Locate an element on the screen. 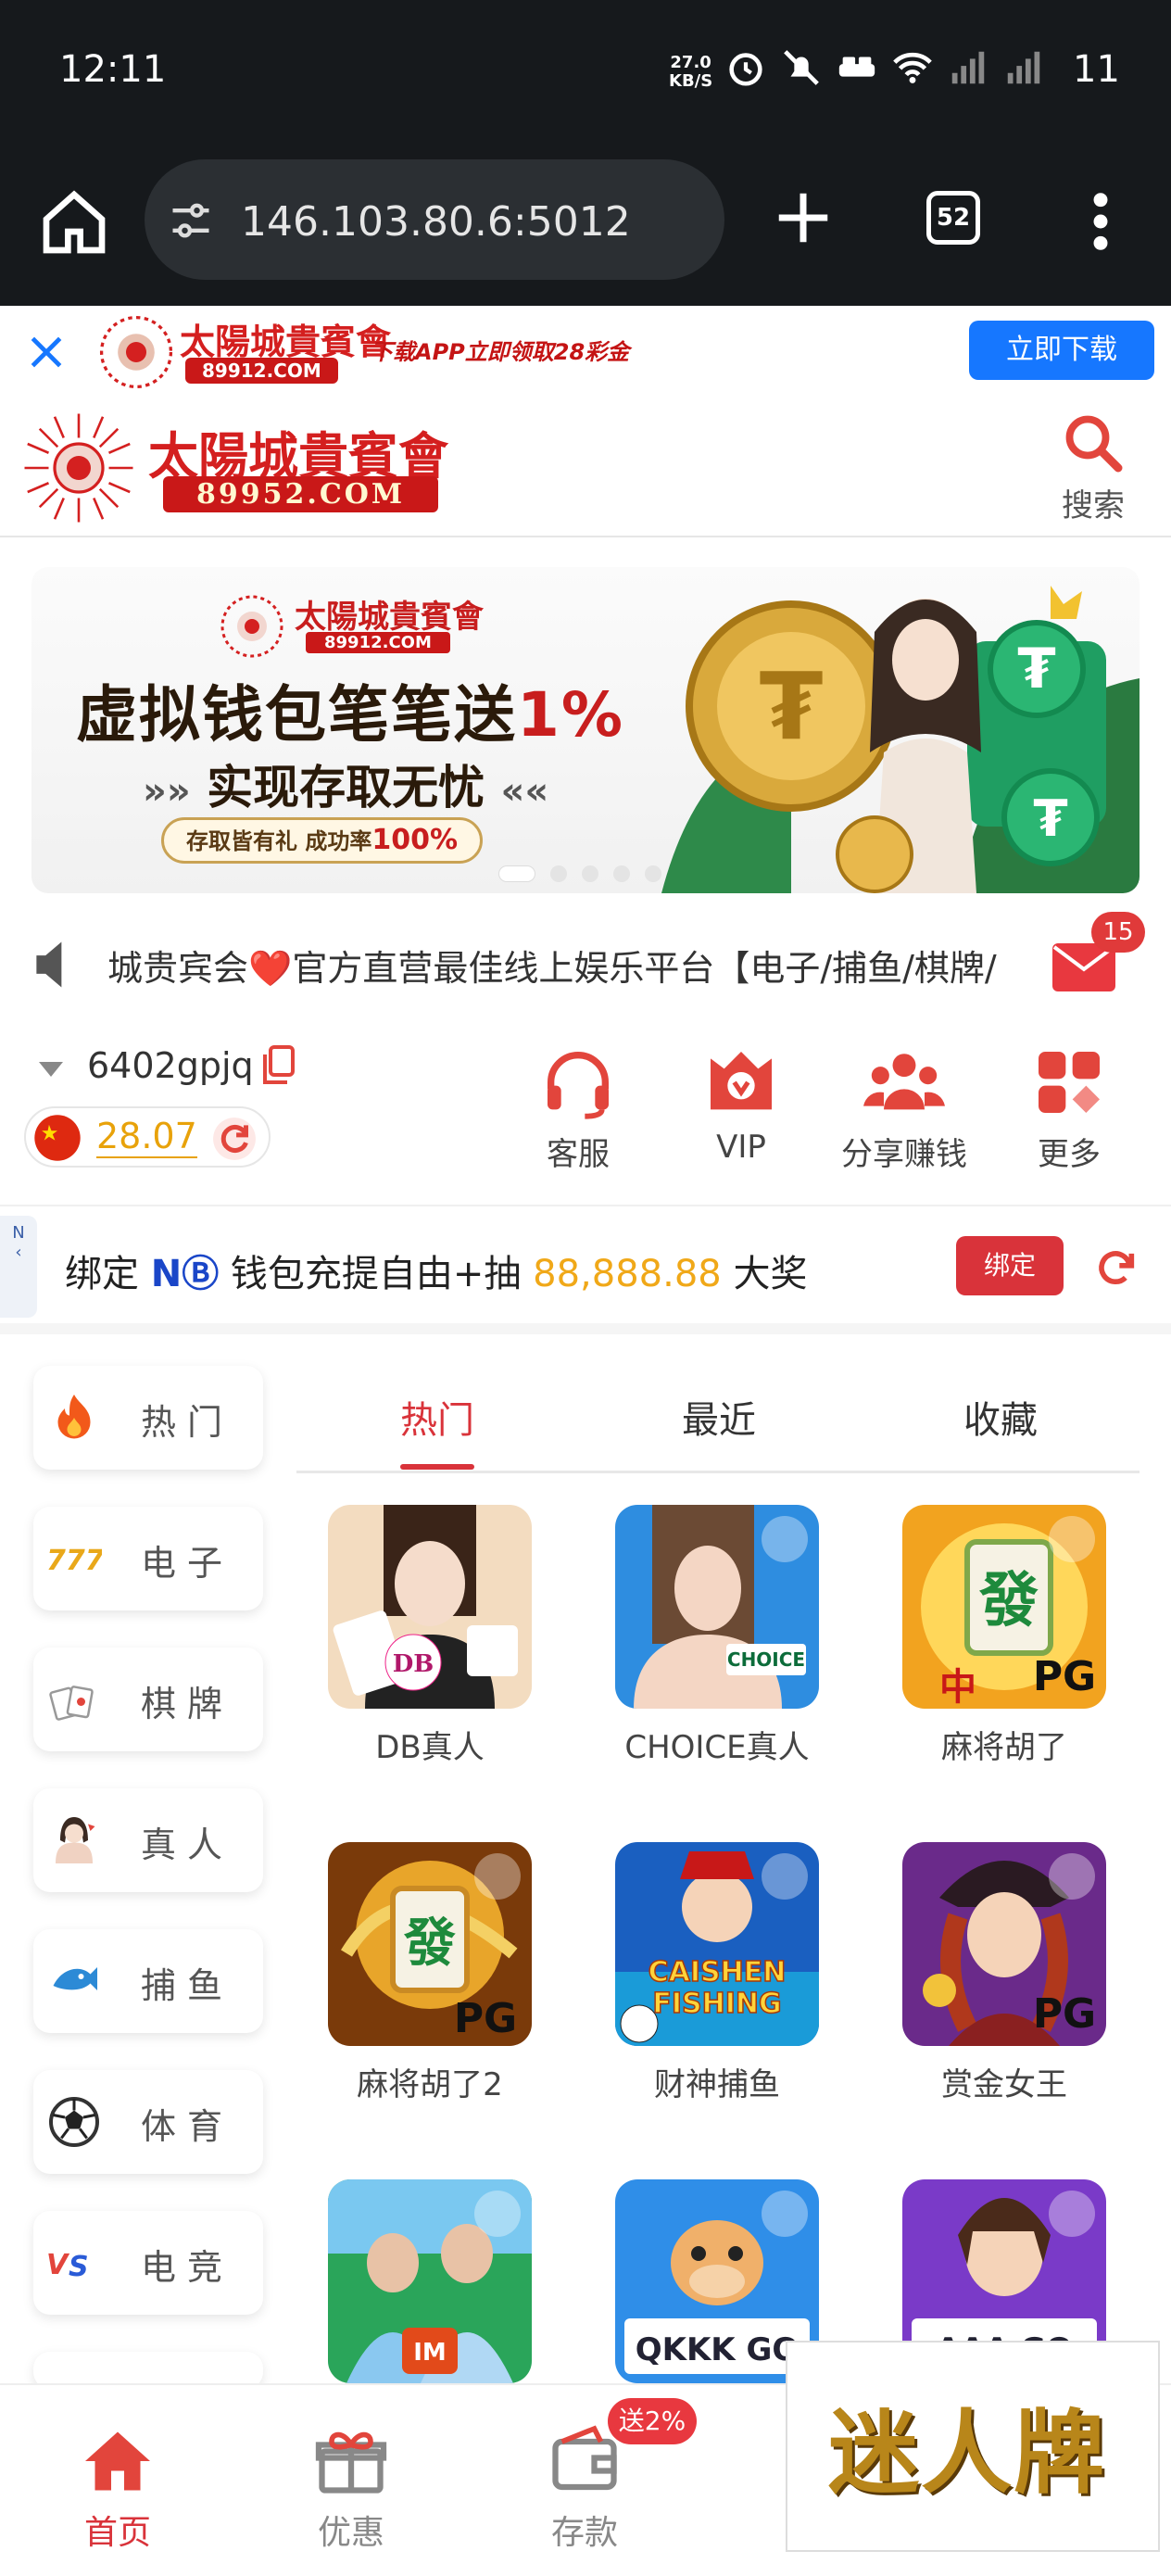 This screenshot has height=2576, width=1171. refresh-balance-icon is located at coordinates (235, 1139).